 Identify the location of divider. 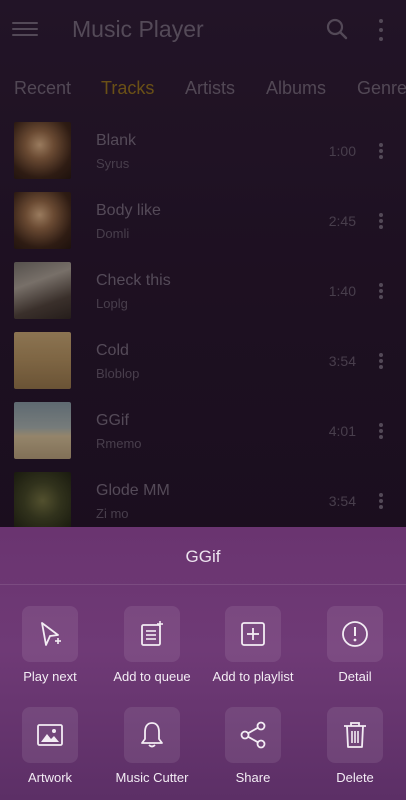
(203, 584).